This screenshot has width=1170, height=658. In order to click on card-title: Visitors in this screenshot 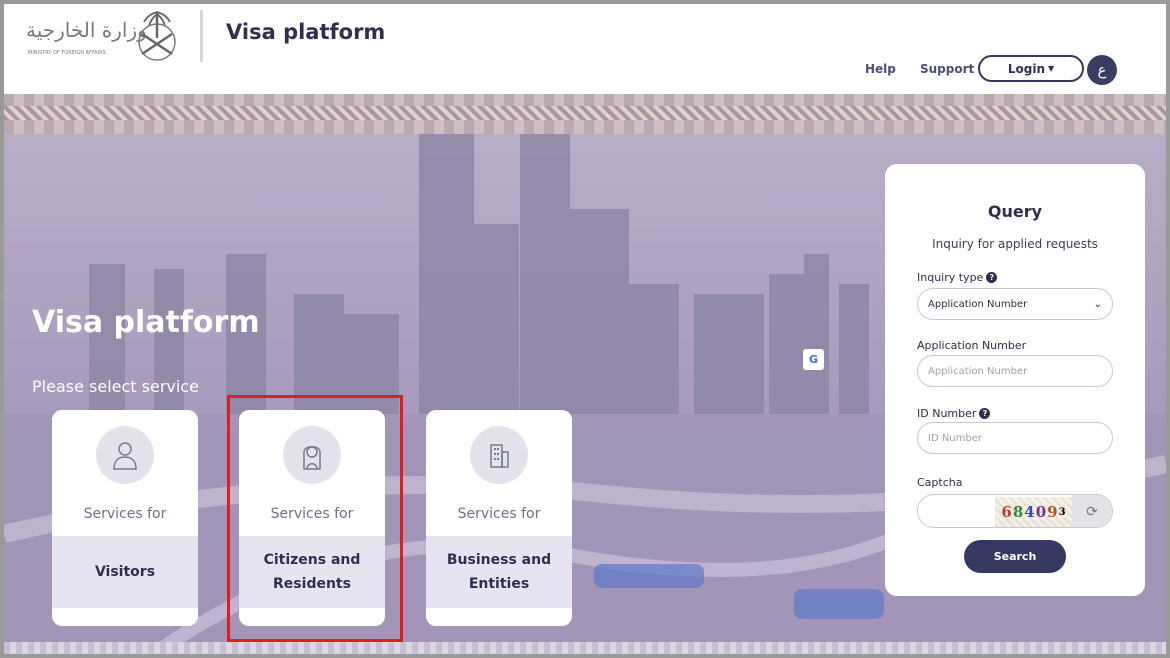, I will do `click(125, 572)`.